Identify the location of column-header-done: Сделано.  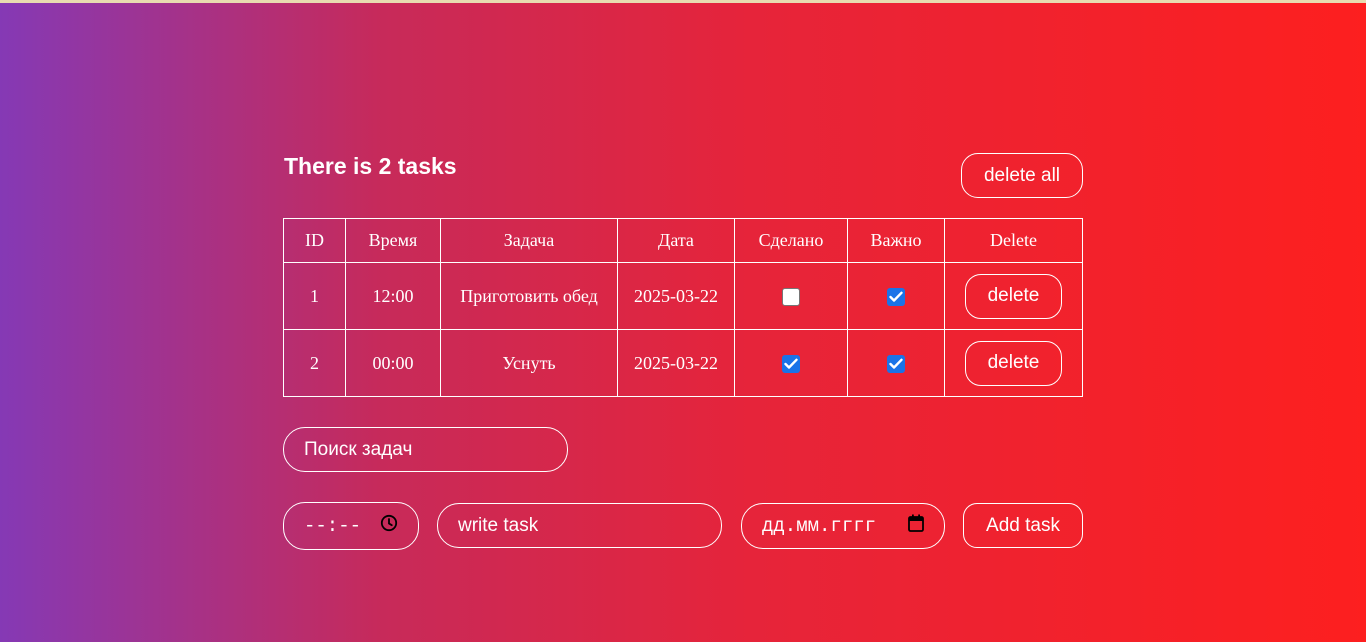
(791, 240).